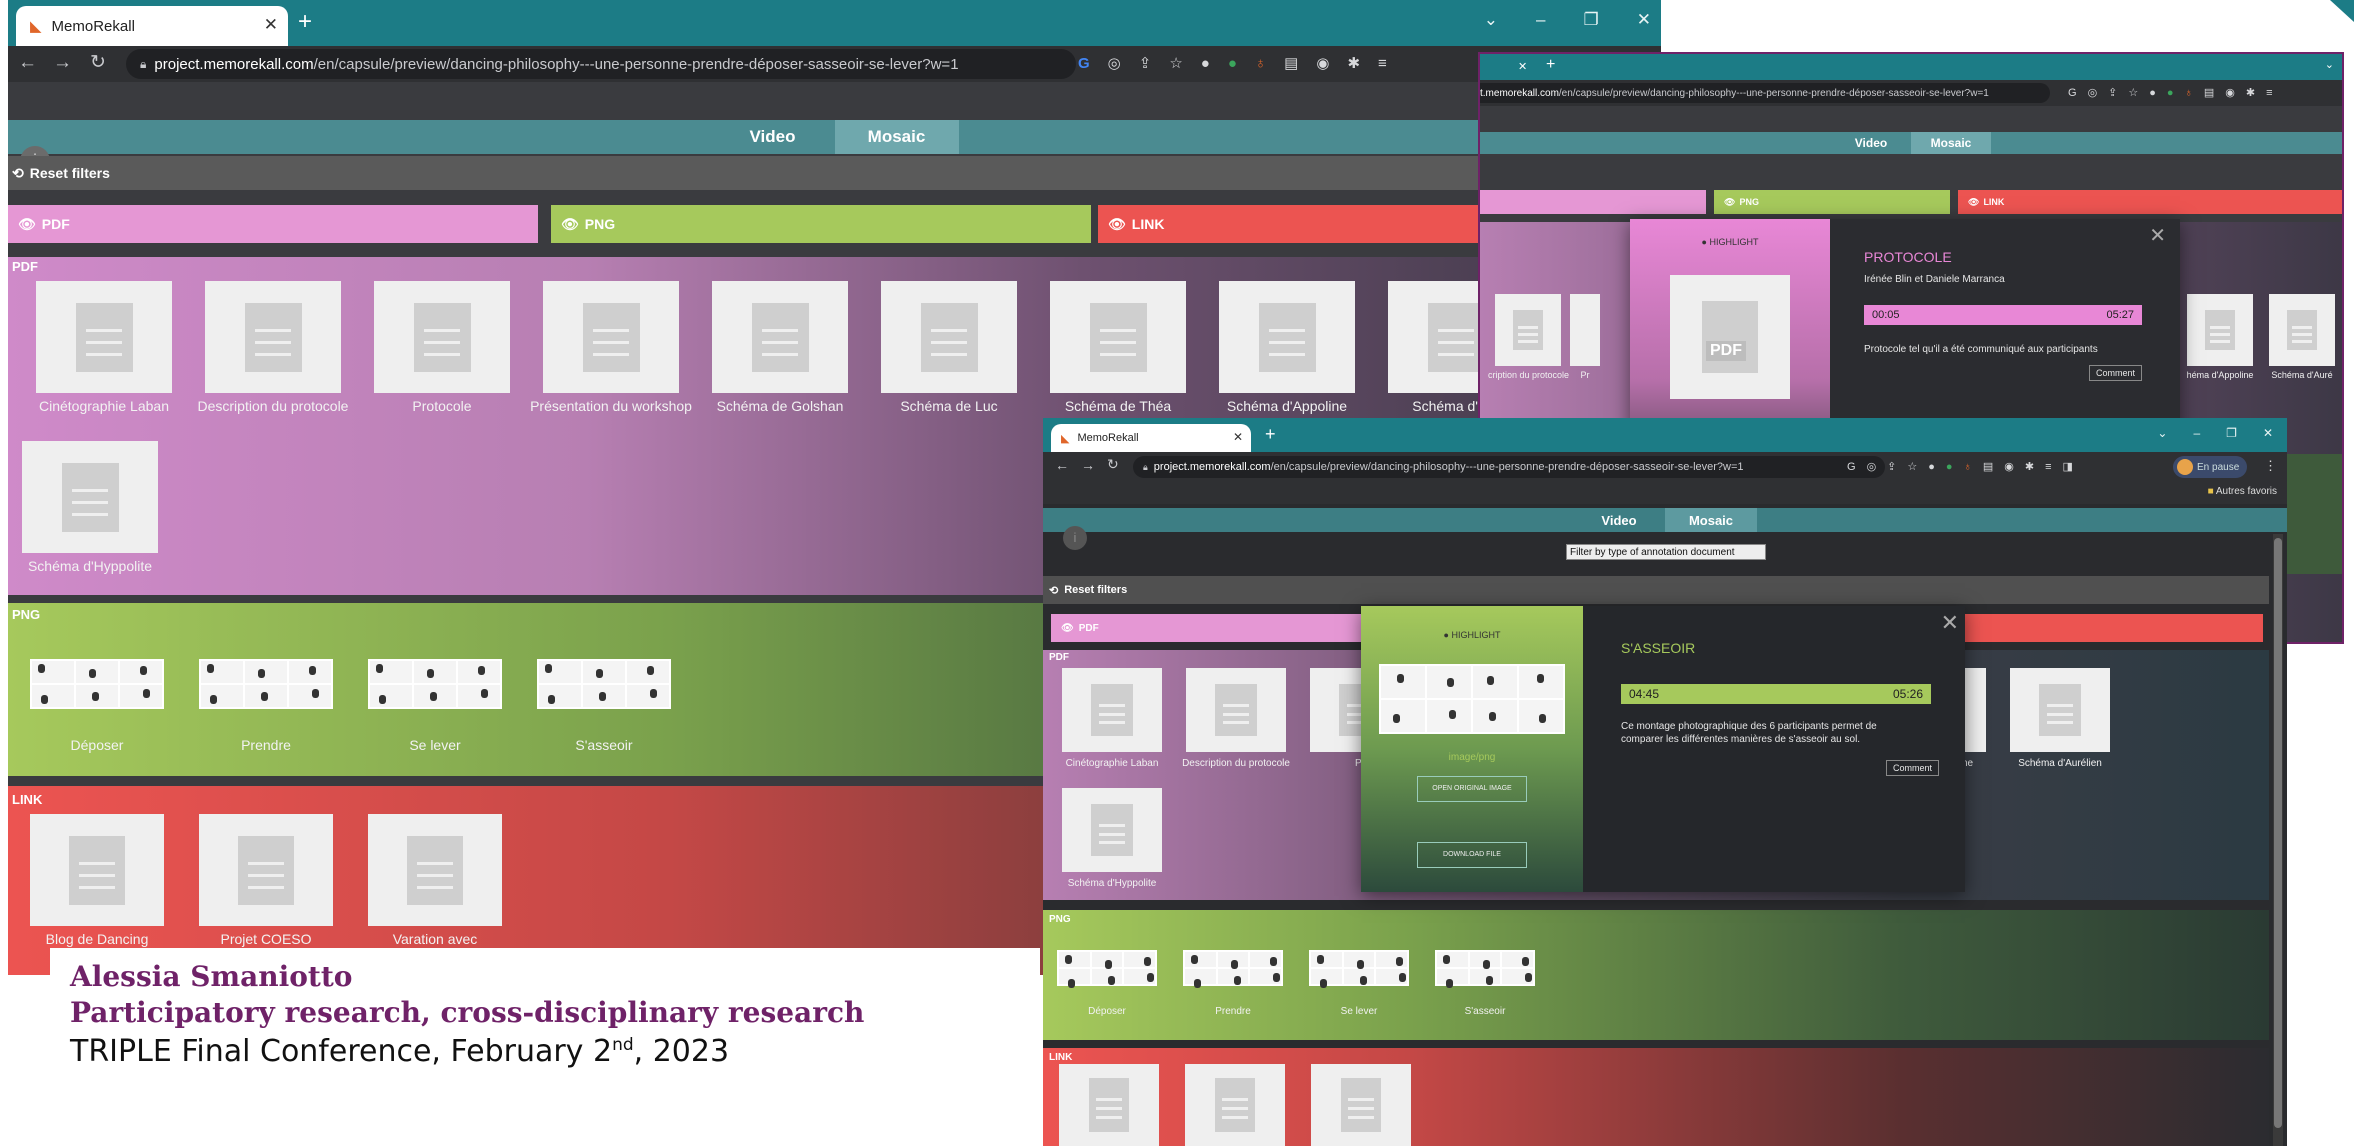 The image size is (2354, 1148). What do you see at coordinates (1236, 718) in the screenshot?
I see `document-card: Description du protocole` at bounding box center [1236, 718].